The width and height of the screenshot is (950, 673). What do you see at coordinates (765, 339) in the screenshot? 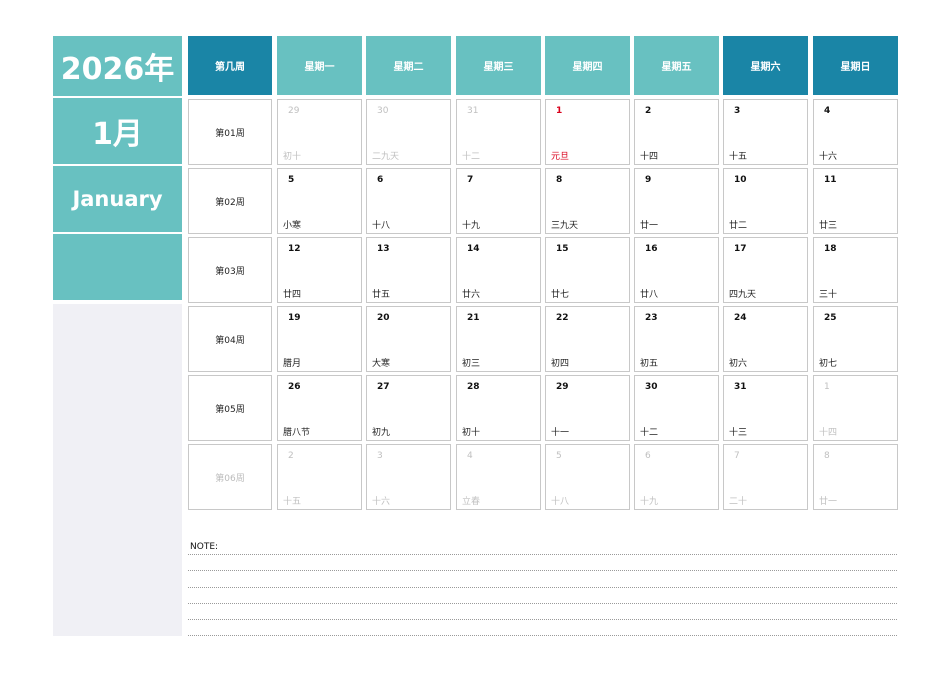
I see `day-cell: 24 初六` at bounding box center [765, 339].